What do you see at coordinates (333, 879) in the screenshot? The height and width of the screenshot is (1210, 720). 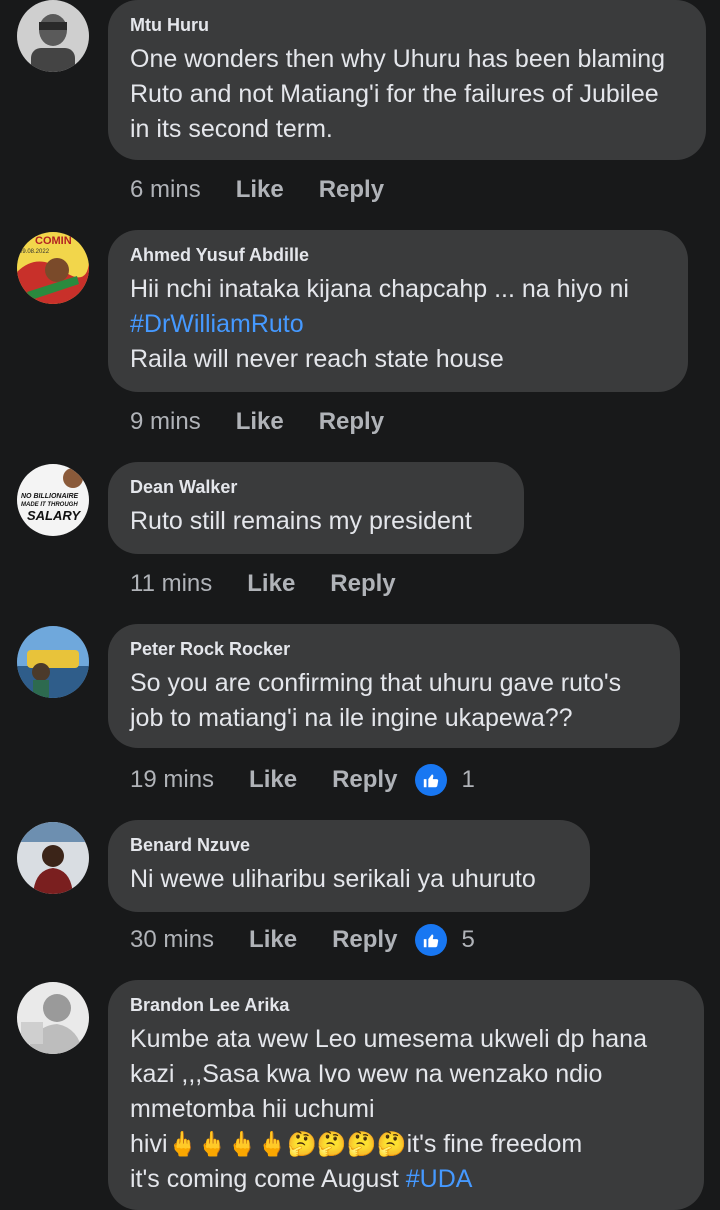 I see `comment-text: Ni wewe uliharibu serikali ya uhuruto` at bounding box center [333, 879].